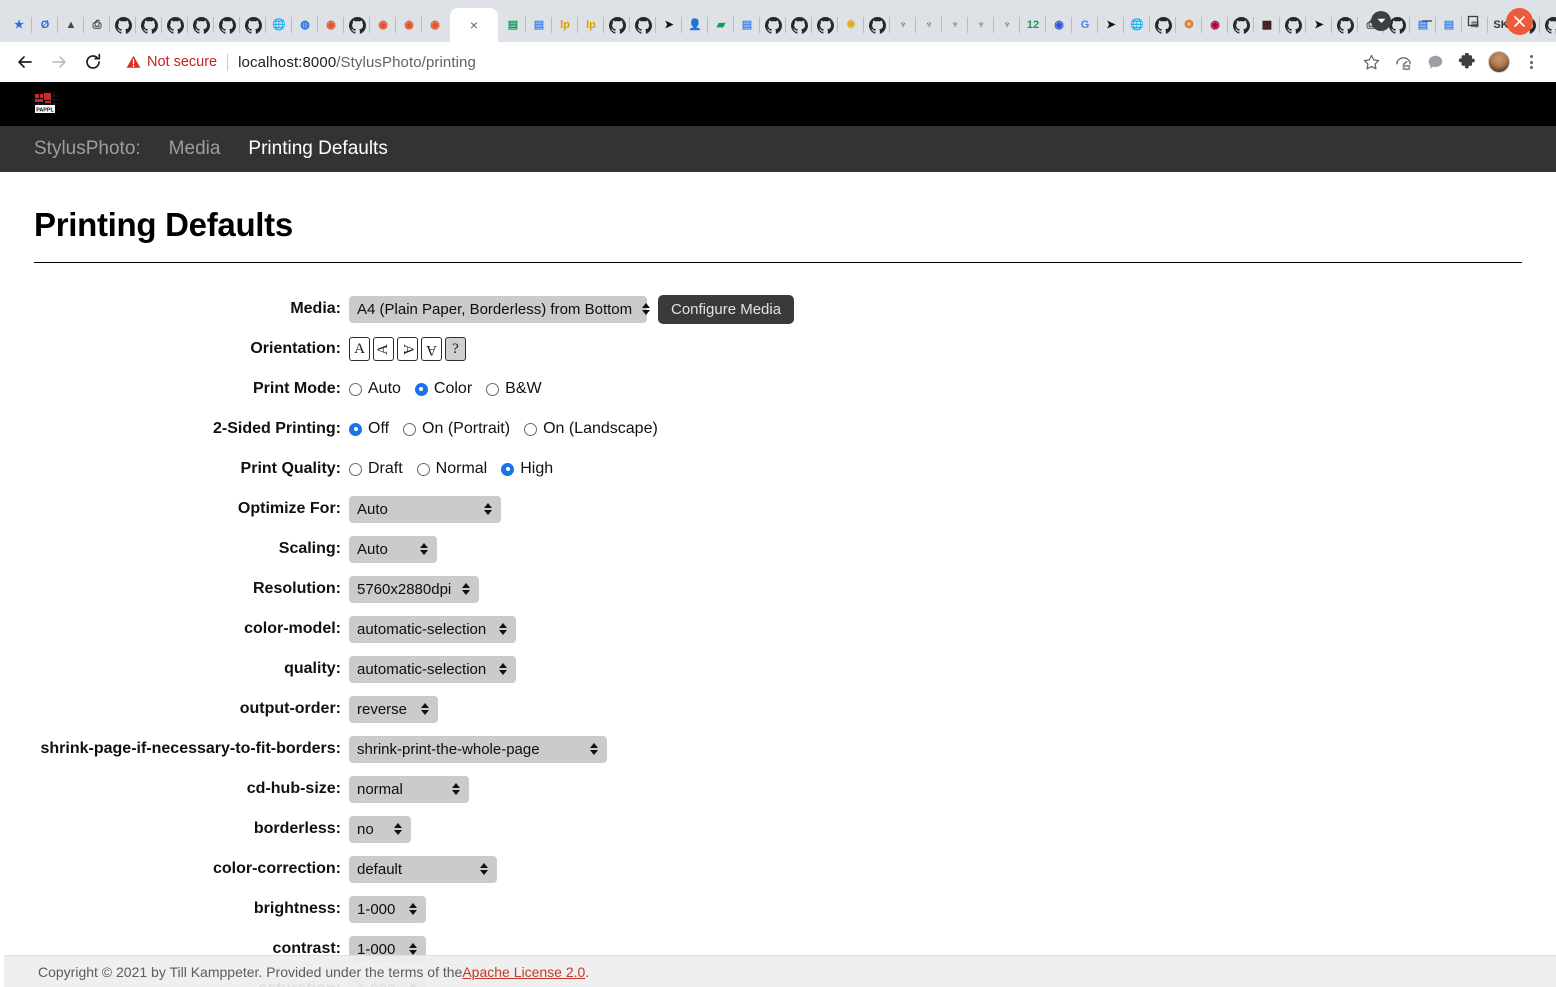  Describe the element at coordinates (71, 25) in the screenshot. I see `pinned-tab: ▲` at that location.